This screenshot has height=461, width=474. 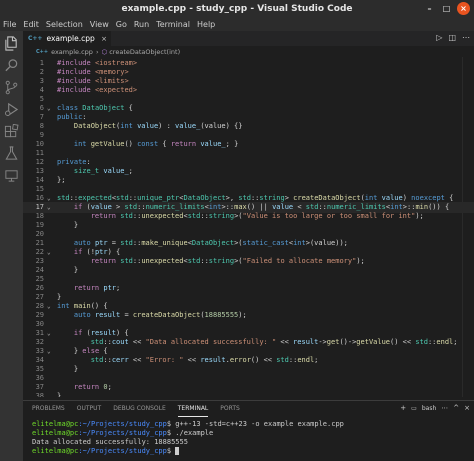 I want to click on function-symbol-icon: ⬡, so click(x=104, y=51).